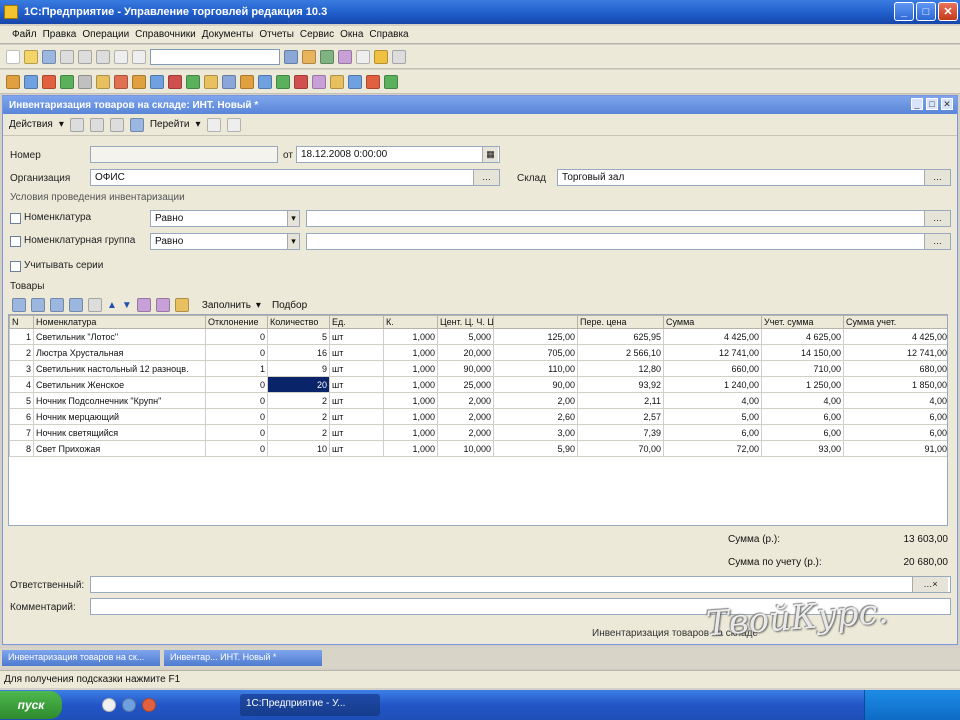  What do you see at coordinates (129, 705) in the screenshot?
I see `browser-icon` at bounding box center [129, 705].